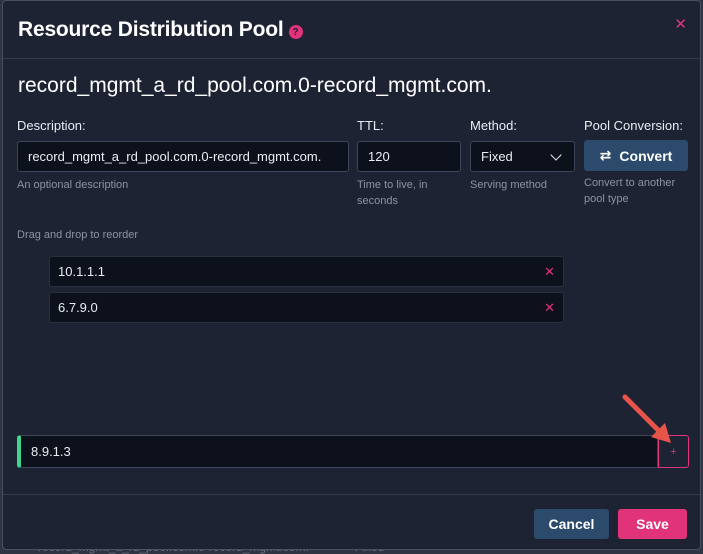 The width and height of the screenshot is (703, 554). Describe the element at coordinates (295, 32) in the screenshot. I see `question-circle-icon: ?` at that location.